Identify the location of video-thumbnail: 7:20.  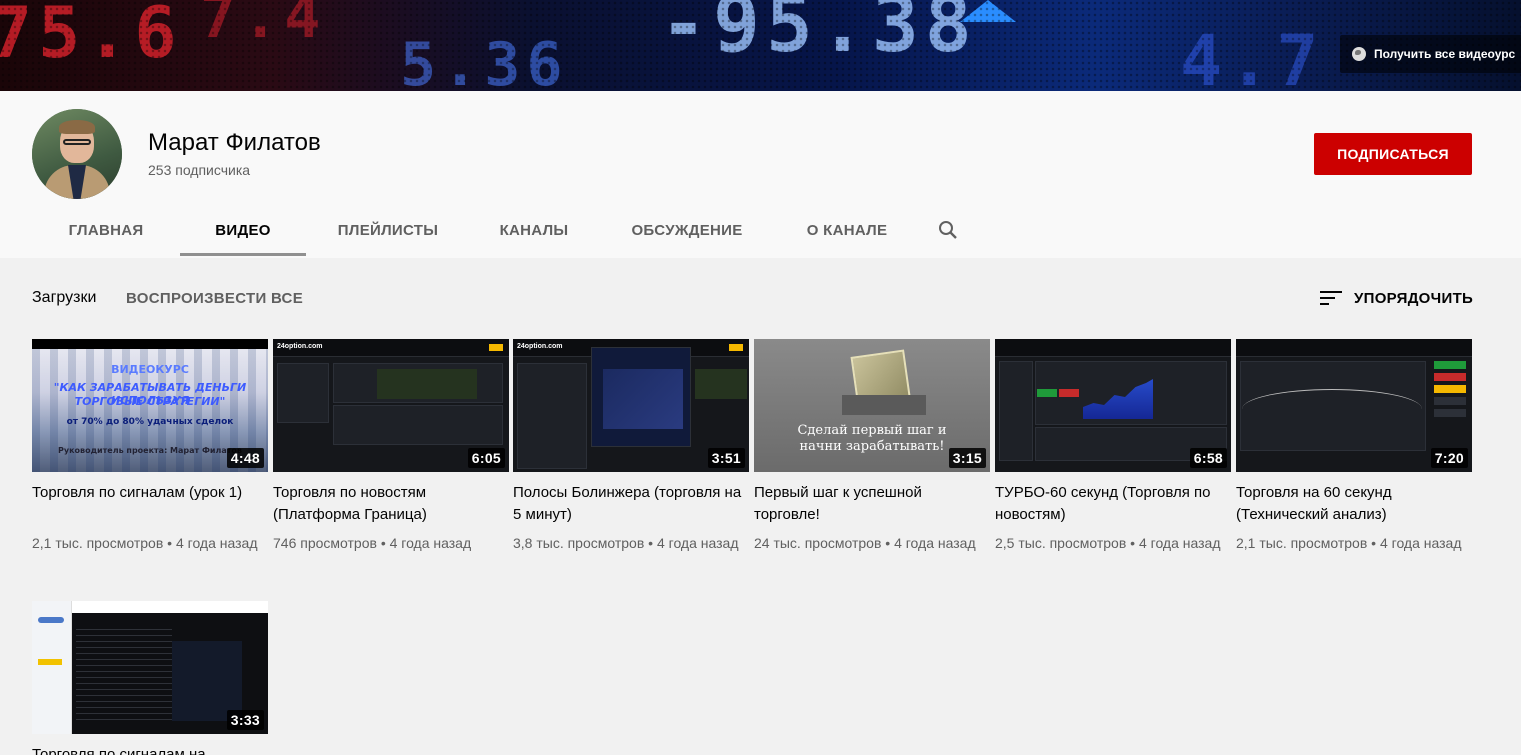
(1354, 405).